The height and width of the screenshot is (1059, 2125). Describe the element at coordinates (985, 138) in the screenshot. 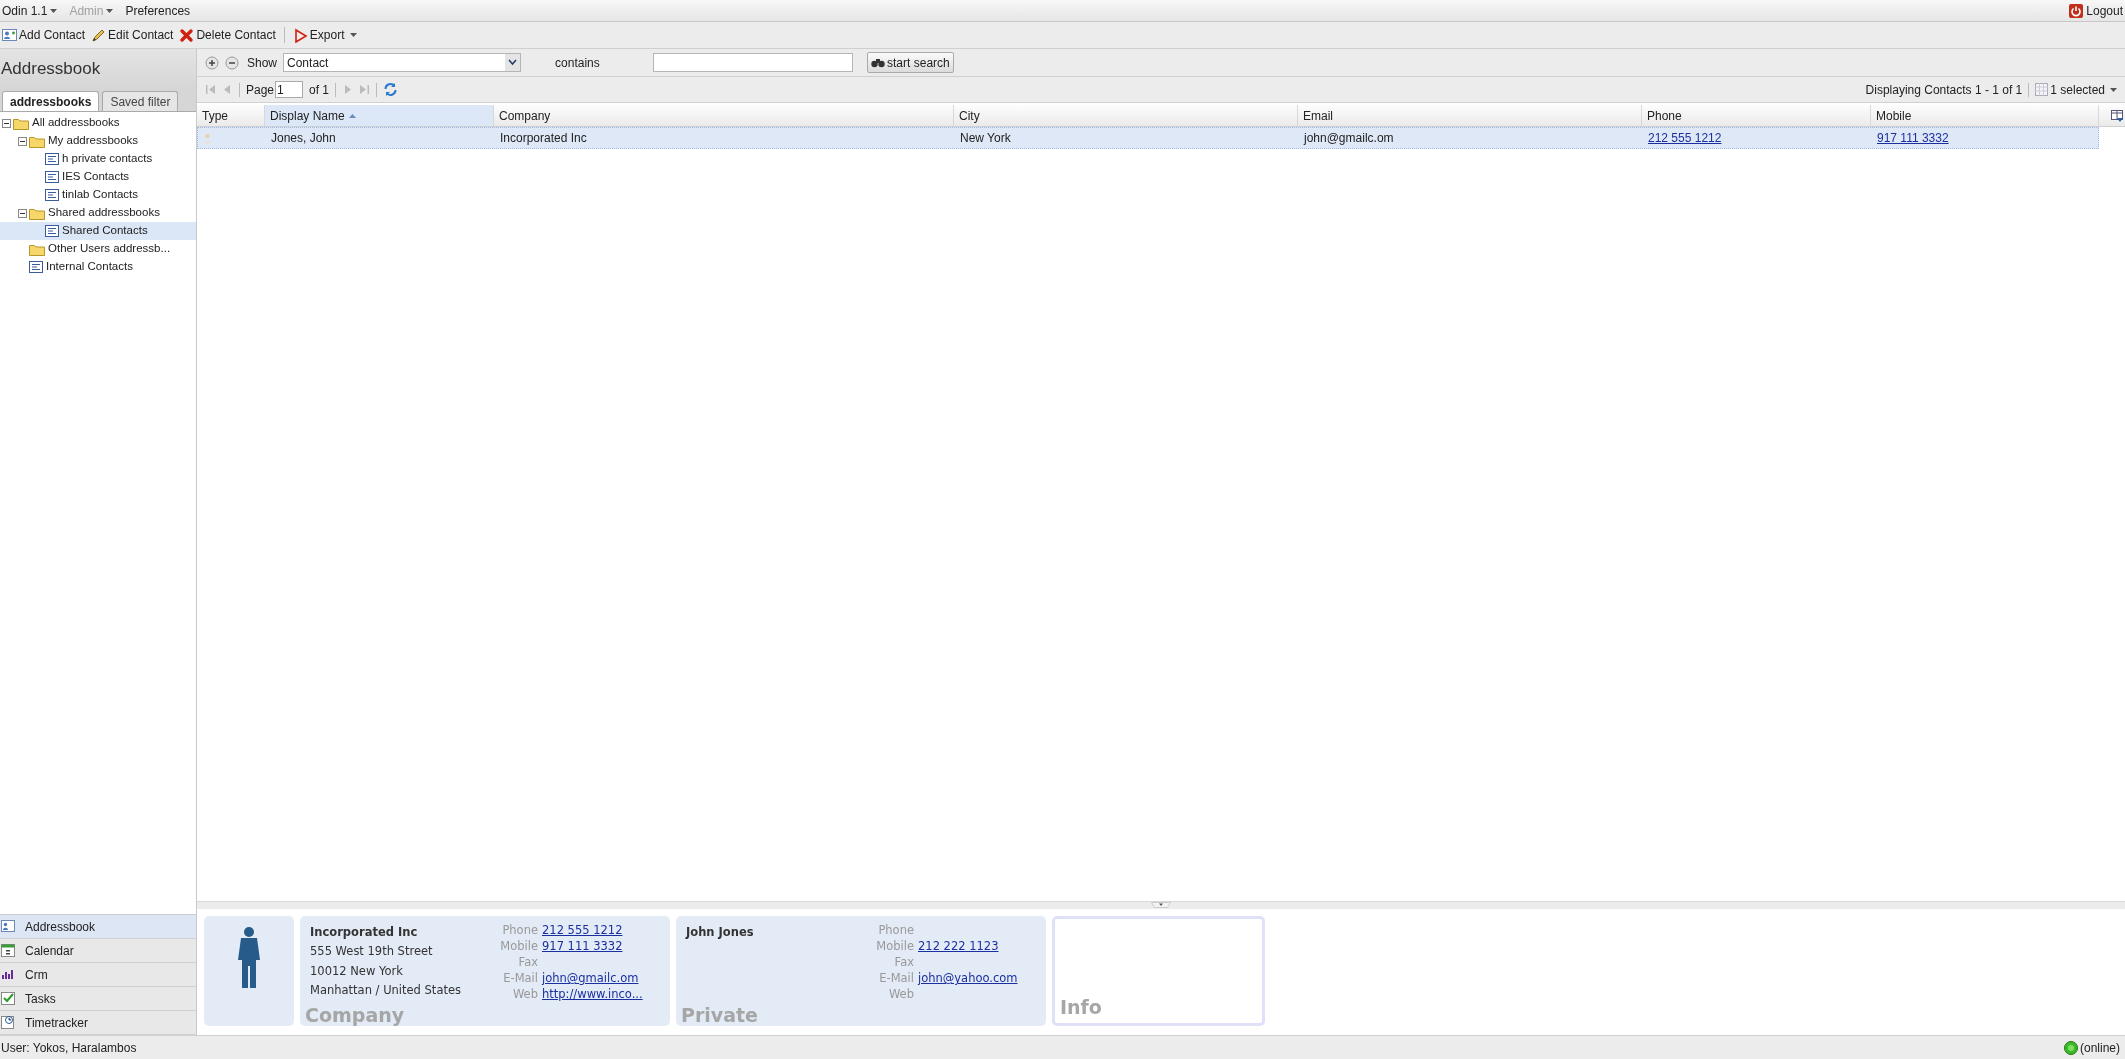

I see `table-cell: New York` at that location.